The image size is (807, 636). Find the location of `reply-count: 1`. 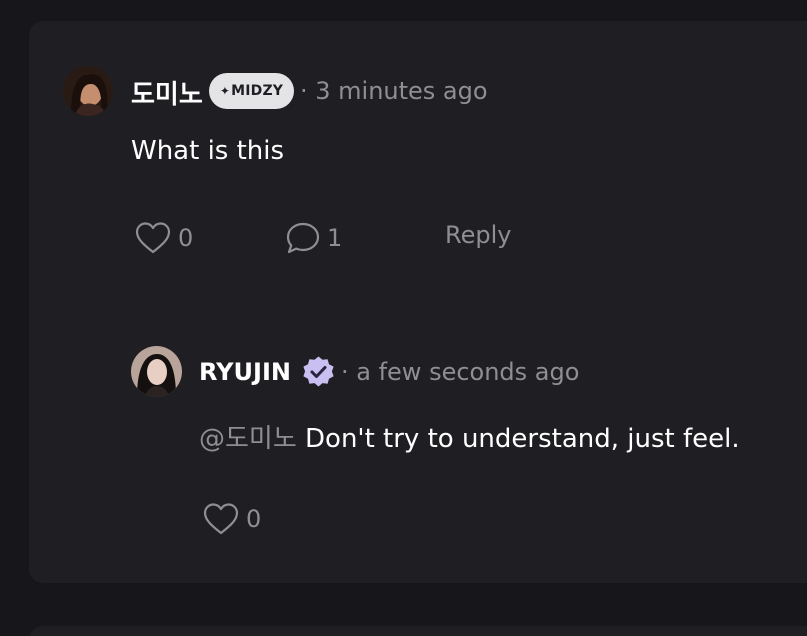

reply-count: 1 is located at coordinates (335, 238).